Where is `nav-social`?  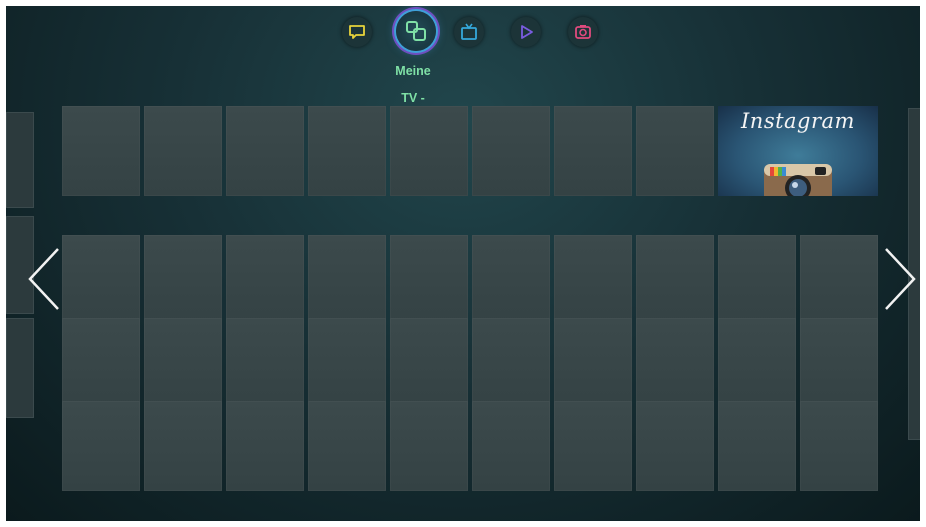 nav-social is located at coordinates (357, 32).